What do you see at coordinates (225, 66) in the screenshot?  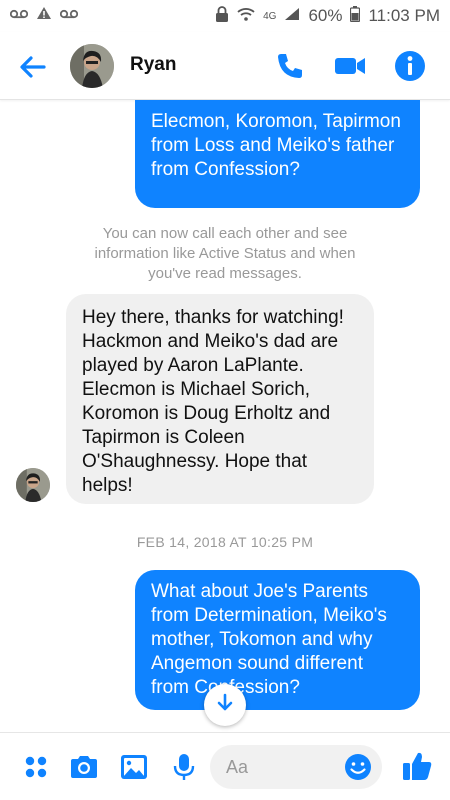 I see `conversation-header: Ryan` at bounding box center [225, 66].